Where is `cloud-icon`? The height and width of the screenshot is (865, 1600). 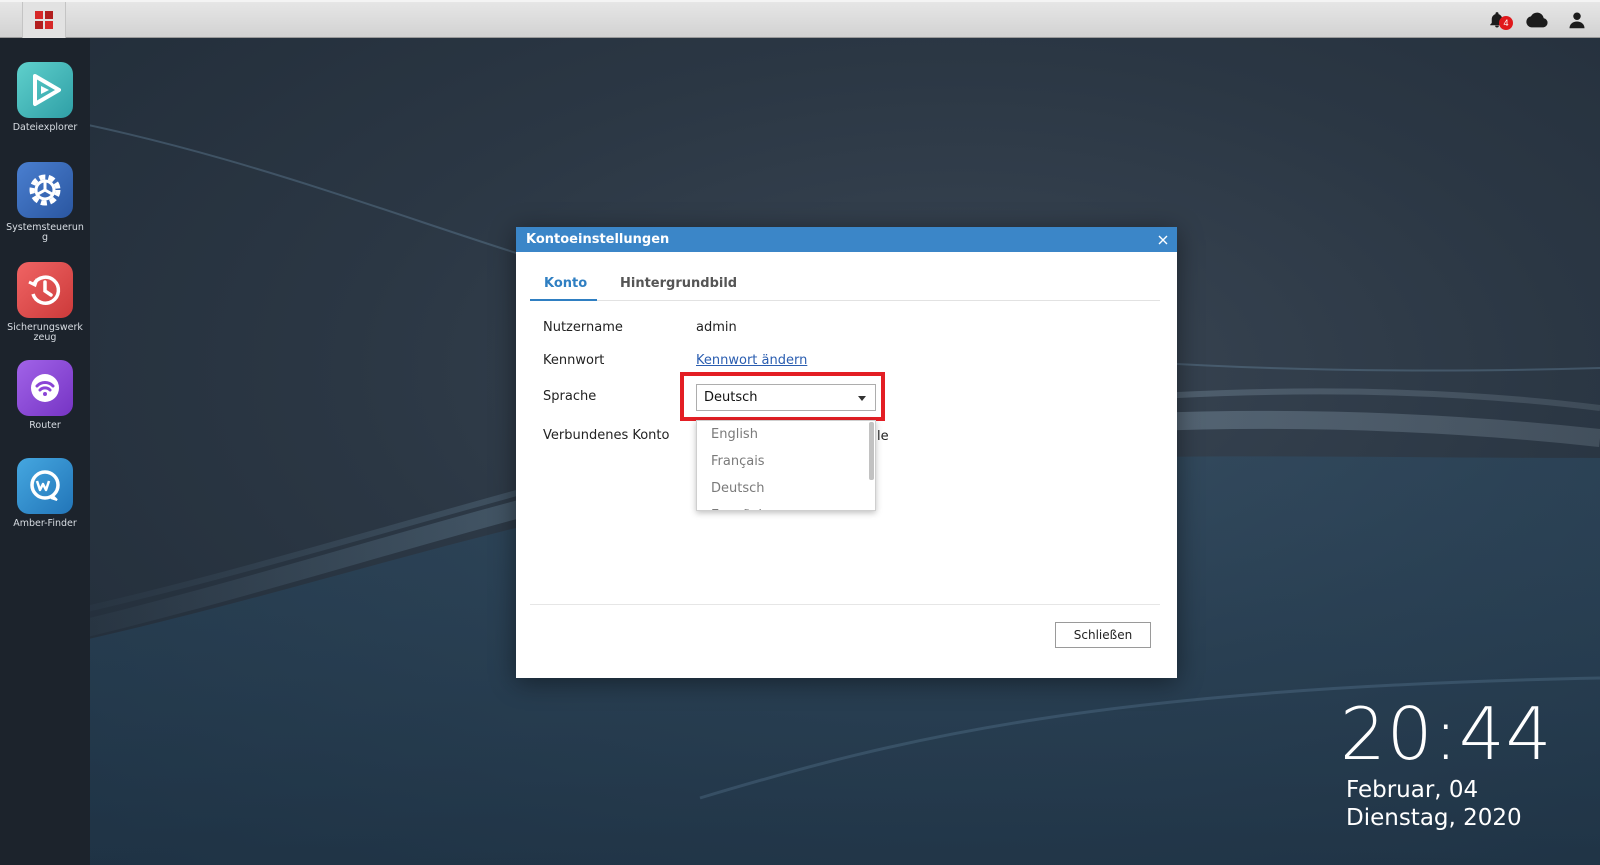 cloud-icon is located at coordinates (1537, 20).